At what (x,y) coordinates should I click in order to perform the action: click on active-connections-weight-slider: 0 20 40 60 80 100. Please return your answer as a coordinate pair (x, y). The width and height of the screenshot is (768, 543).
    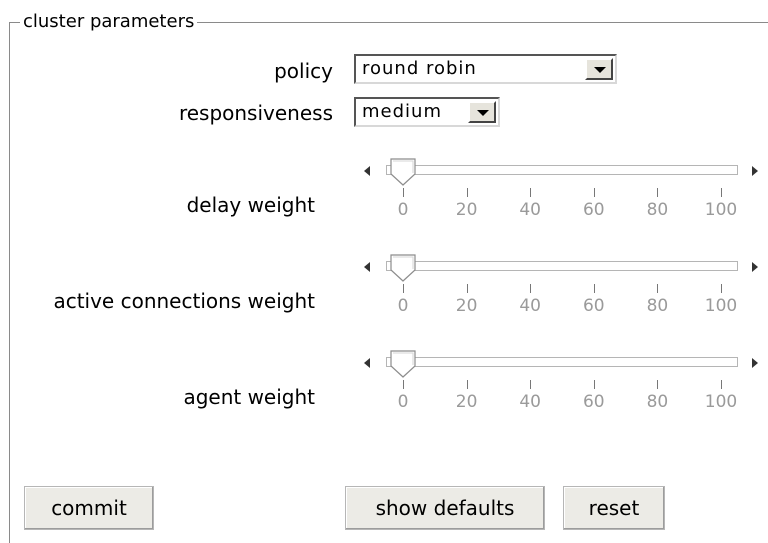
    Looking at the image, I should click on (564, 294).